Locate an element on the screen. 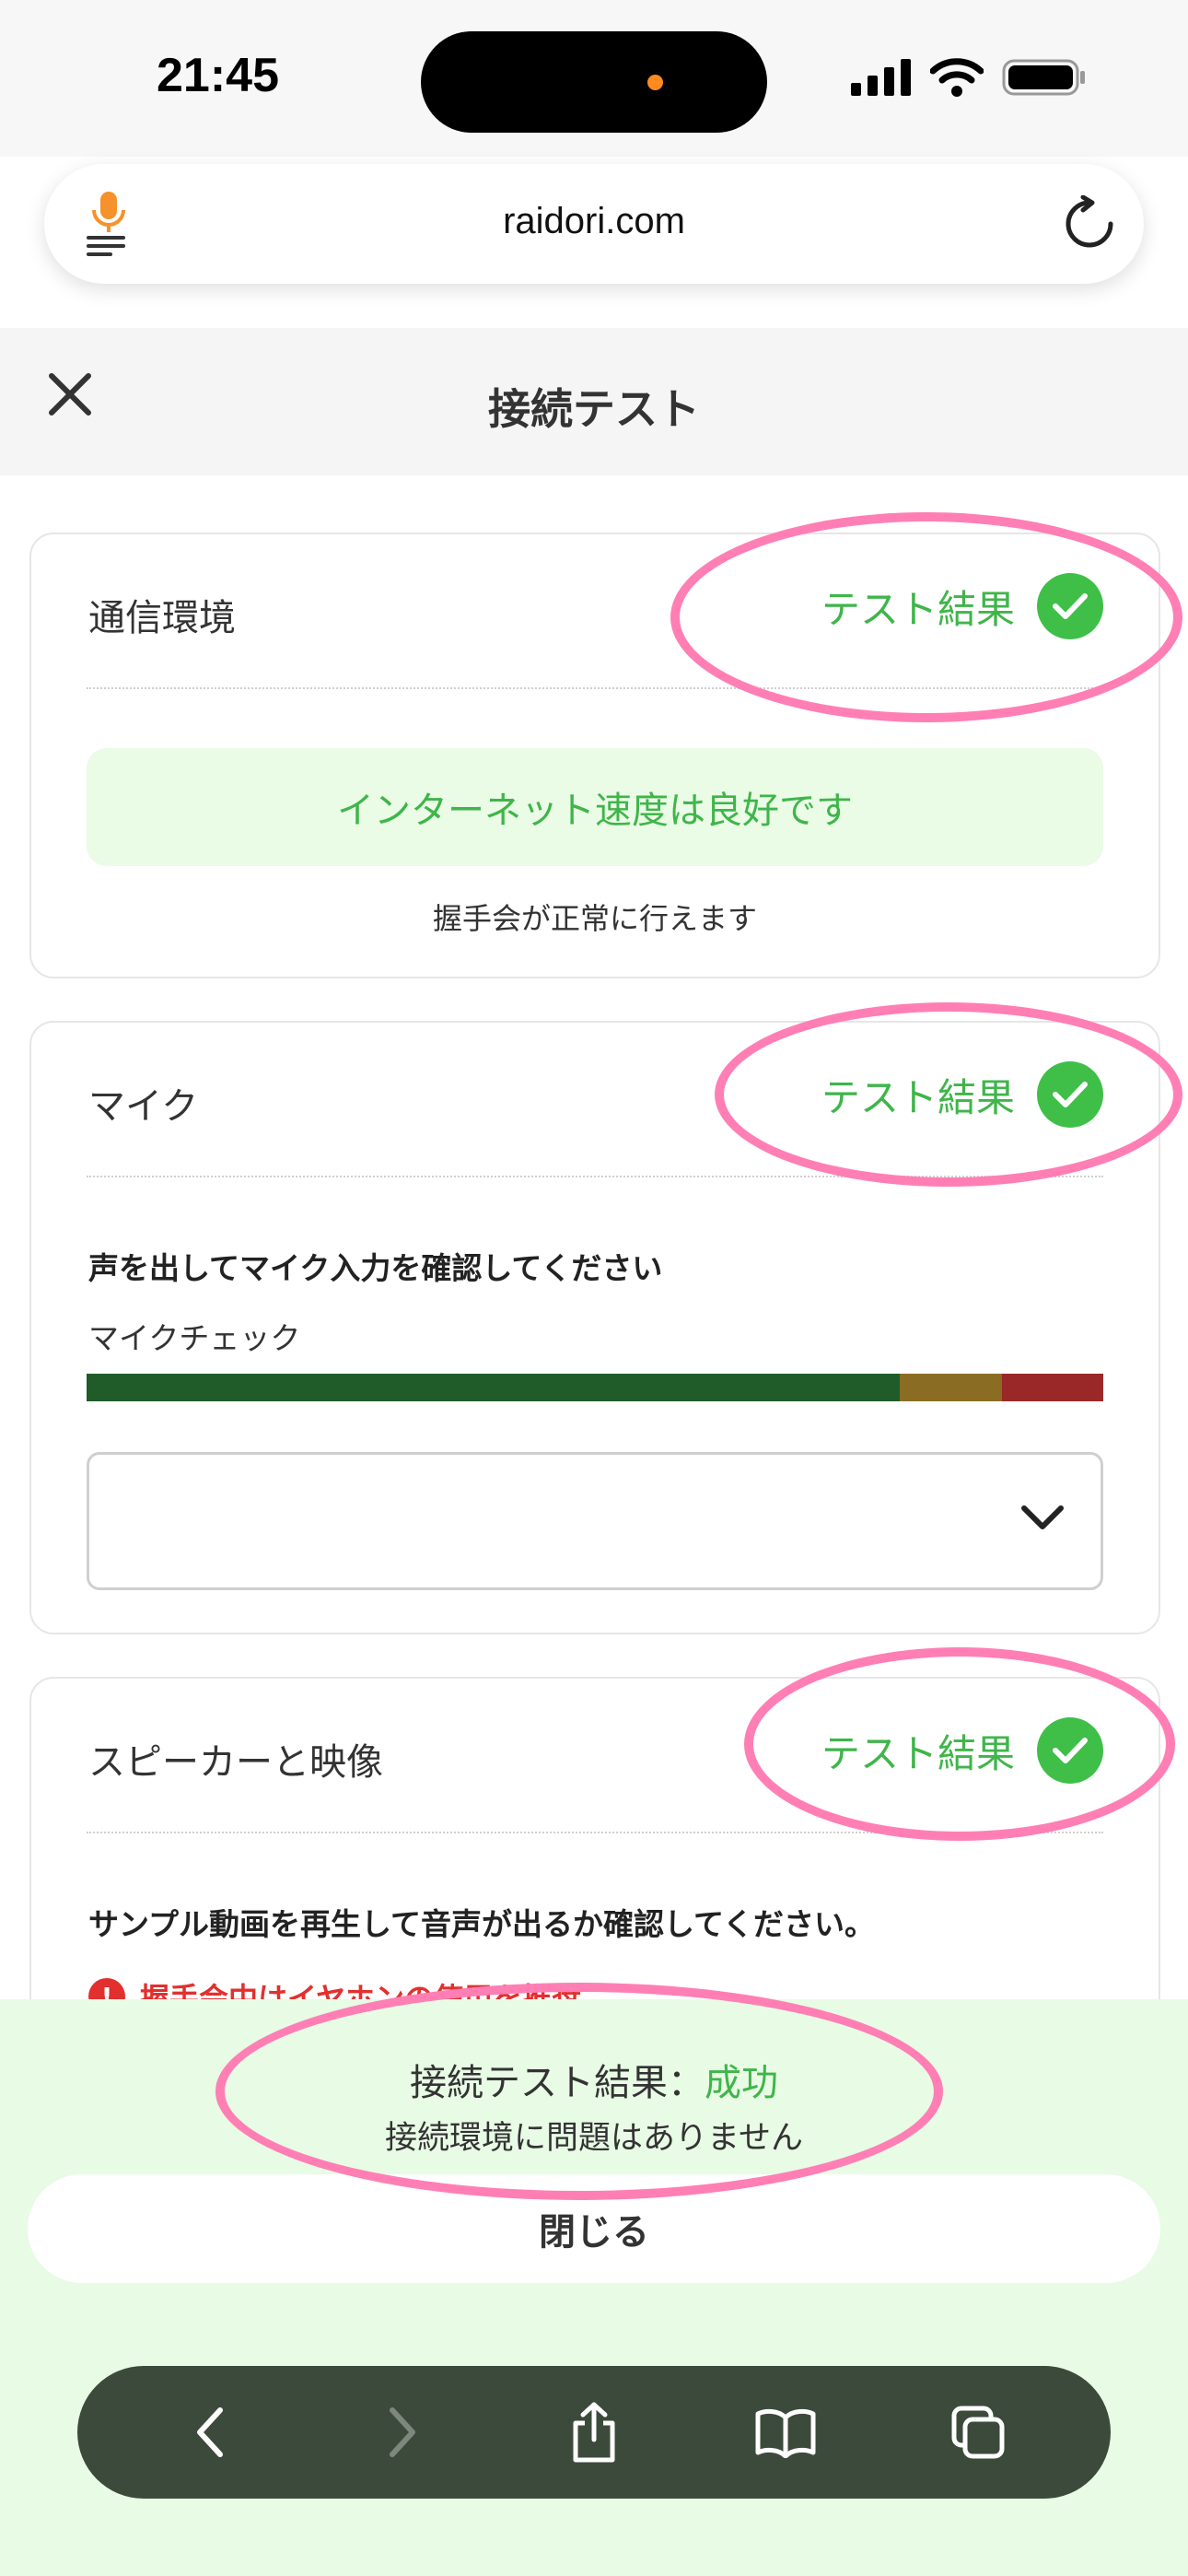 This screenshot has height=2576, width=1188. tabs-button is located at coordinates (978, 2432).